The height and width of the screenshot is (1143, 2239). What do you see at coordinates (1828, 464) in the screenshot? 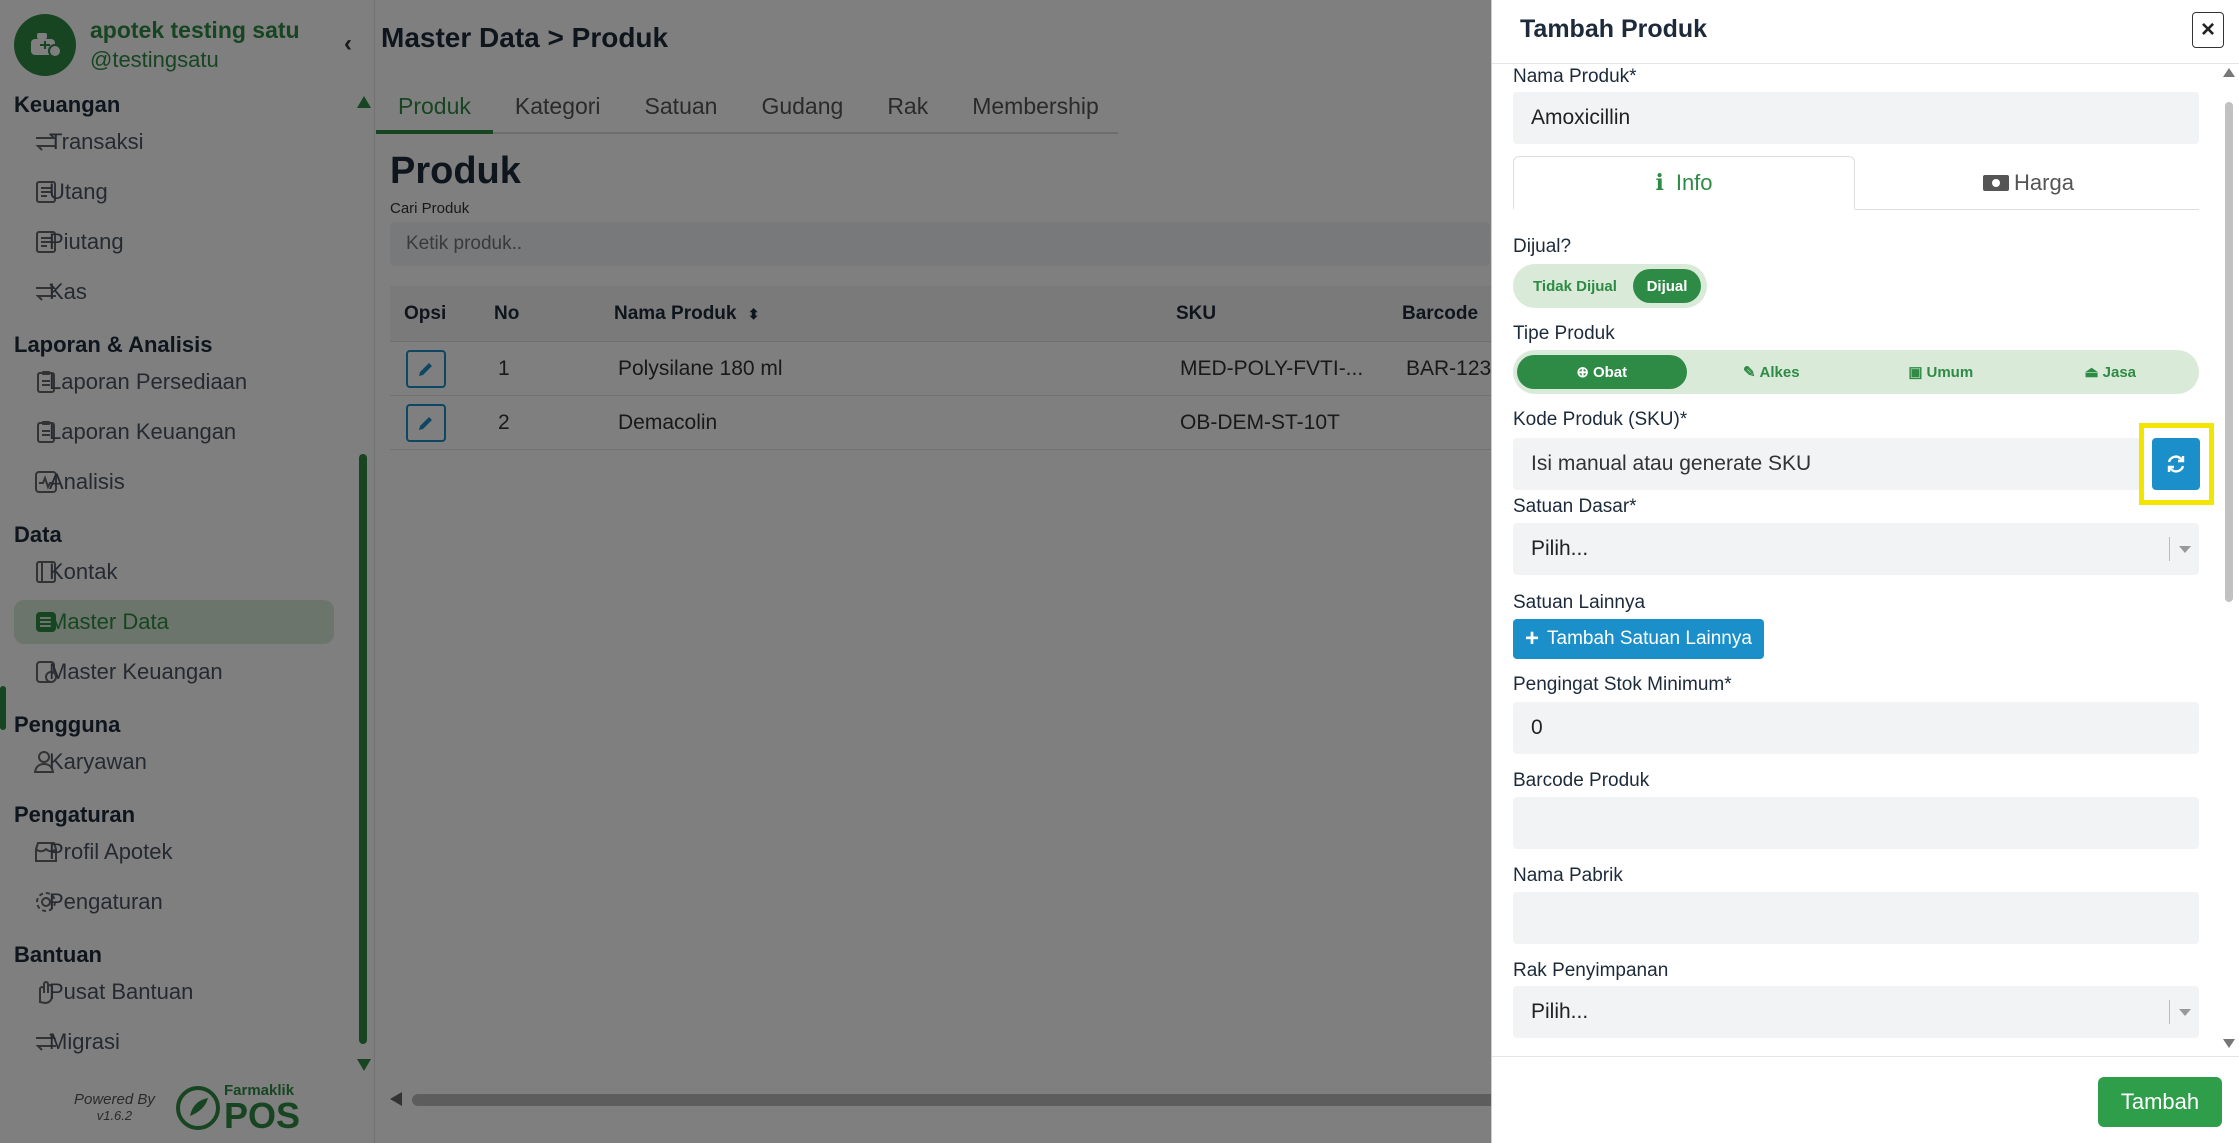
I see `sku-input: Isi manual atau generate SKU` at bounding box center [1828, 464].